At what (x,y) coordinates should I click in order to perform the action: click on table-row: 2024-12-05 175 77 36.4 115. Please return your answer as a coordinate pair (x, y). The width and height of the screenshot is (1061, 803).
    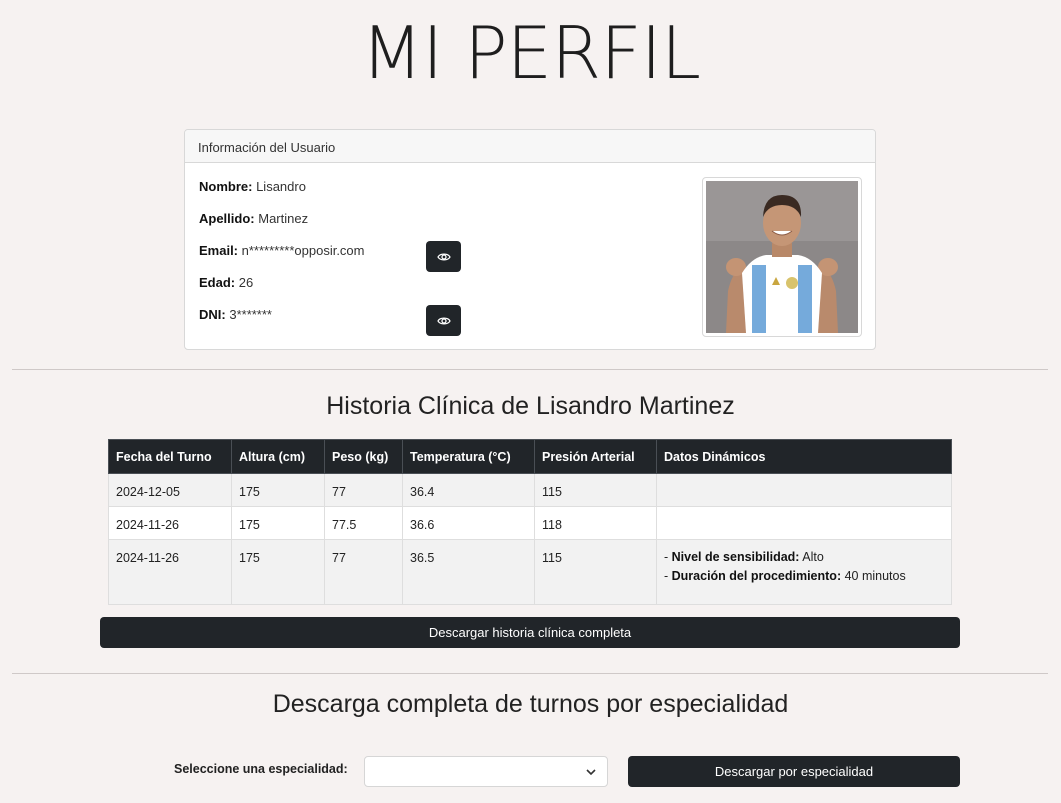
    Looking at the image, I should click on (530, 490).